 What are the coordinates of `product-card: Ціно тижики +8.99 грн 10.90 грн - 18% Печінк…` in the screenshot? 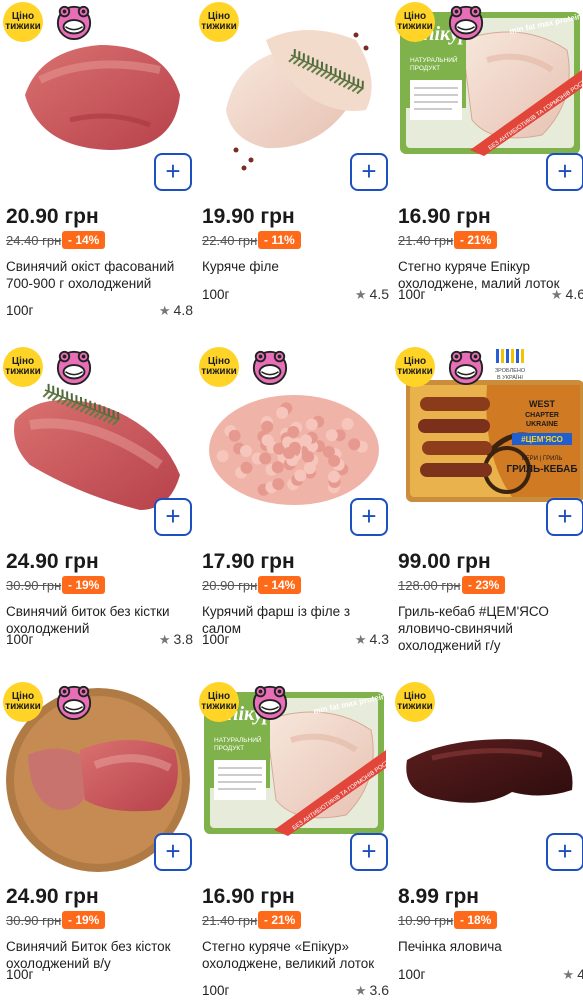 It's located at (487, 840).